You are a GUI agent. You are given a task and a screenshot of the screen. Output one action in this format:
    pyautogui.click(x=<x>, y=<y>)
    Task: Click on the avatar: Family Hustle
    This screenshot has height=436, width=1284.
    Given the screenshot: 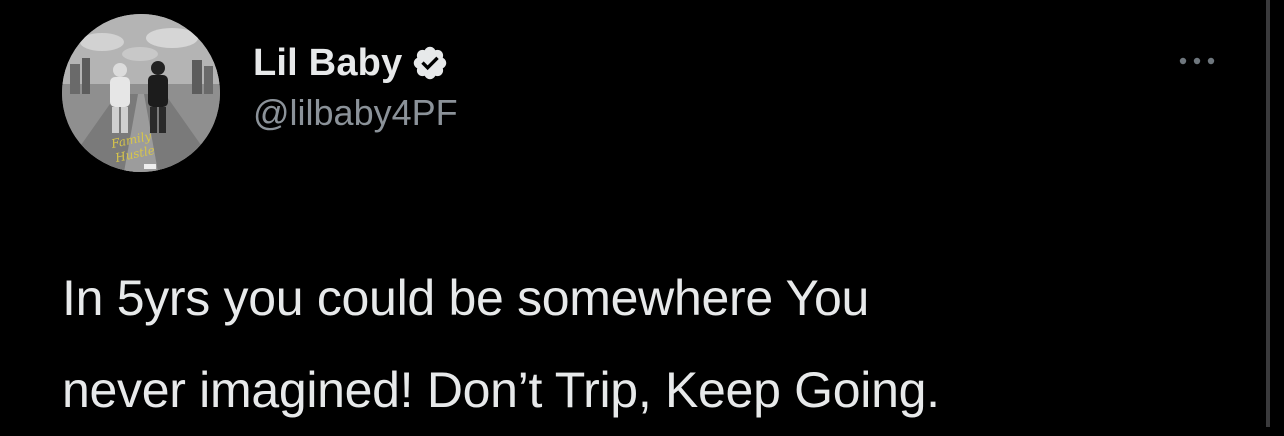 What is the action you would take?
    pyautogui.click(x=141, y=93)
    